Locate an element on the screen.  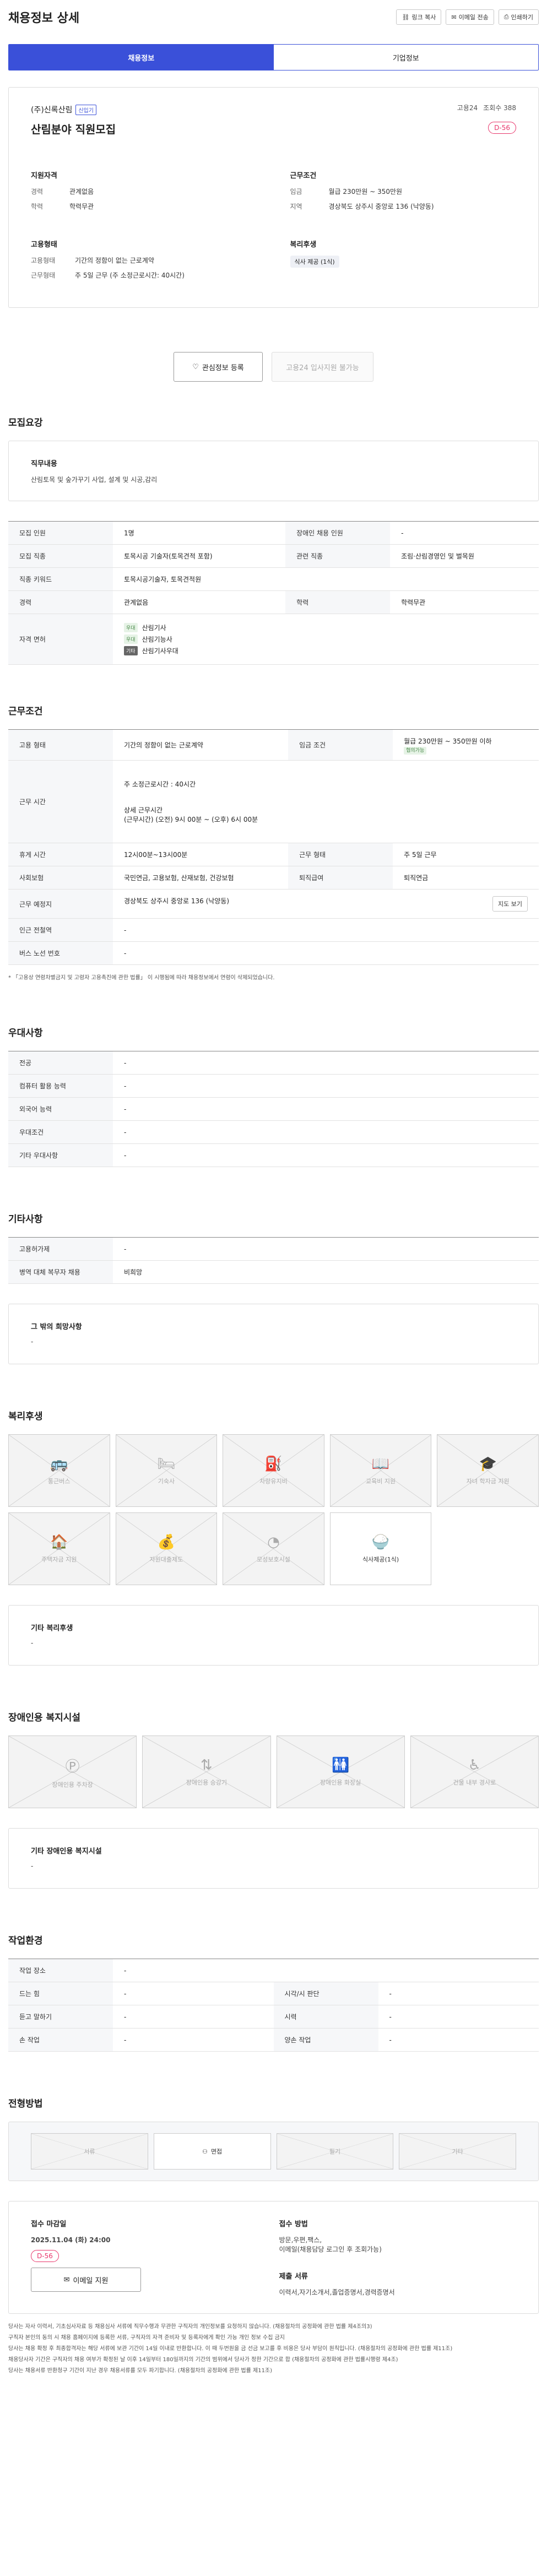
benefit-item: 🚌 통근버스 is located at coordinates (59, 1470).